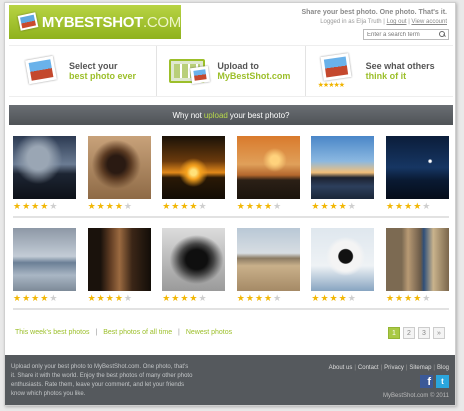 The height and width of the screenshot is (411, 464). Describe the element at coordinates (343, 259) in the screenshot. I see `photo-bird` at that location.